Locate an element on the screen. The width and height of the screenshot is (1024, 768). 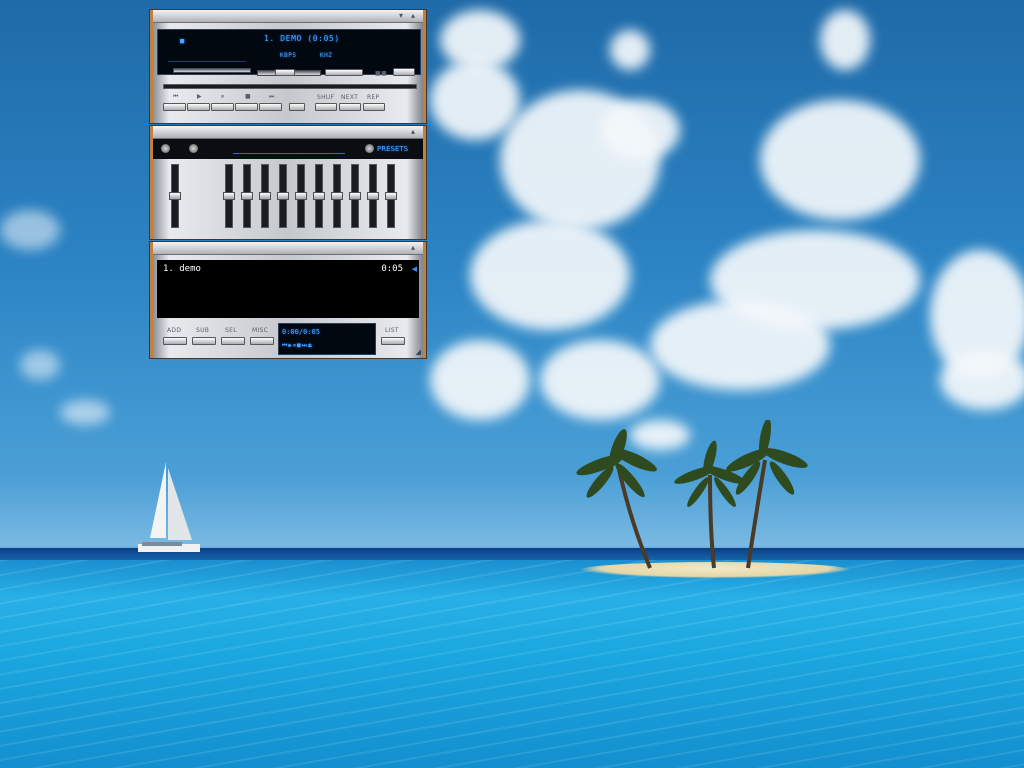
eq-band-slider-8-knob is located at coordinates (355, 196).